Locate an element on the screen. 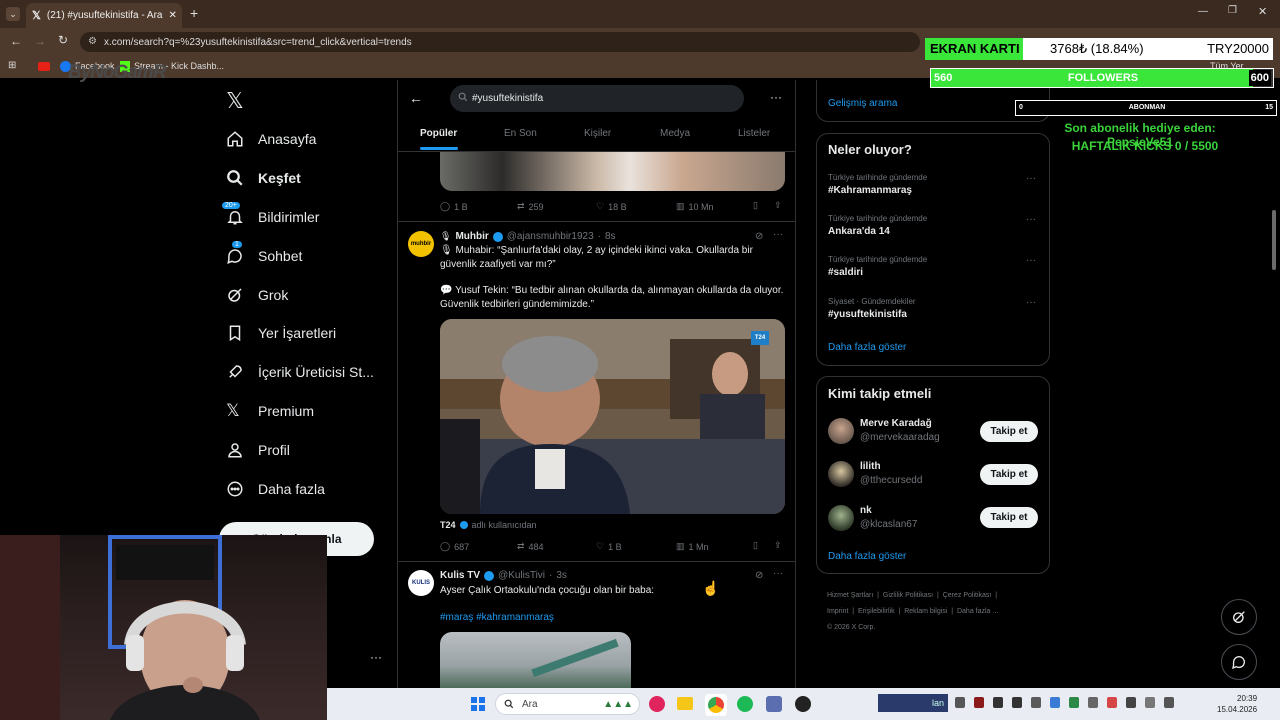  tab-list-icon: ⌄ is located at coordinates (13, 14).